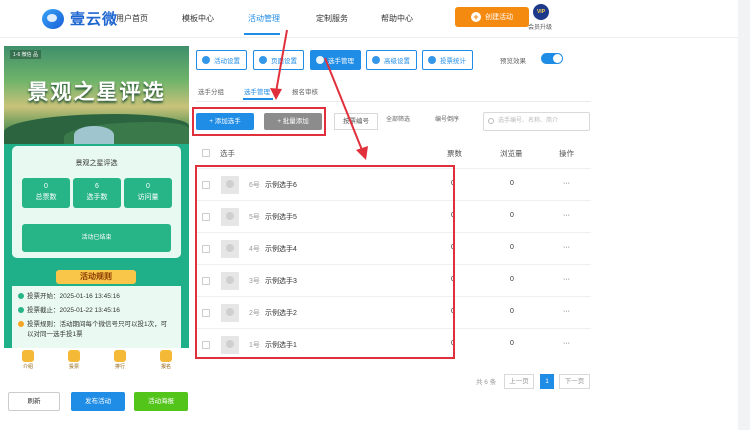 Image resolution: width=750 pixels, height=430 pixels. Describe the element at coordinates (21, 324) in the screenshot. I see `info-icon` at that location.